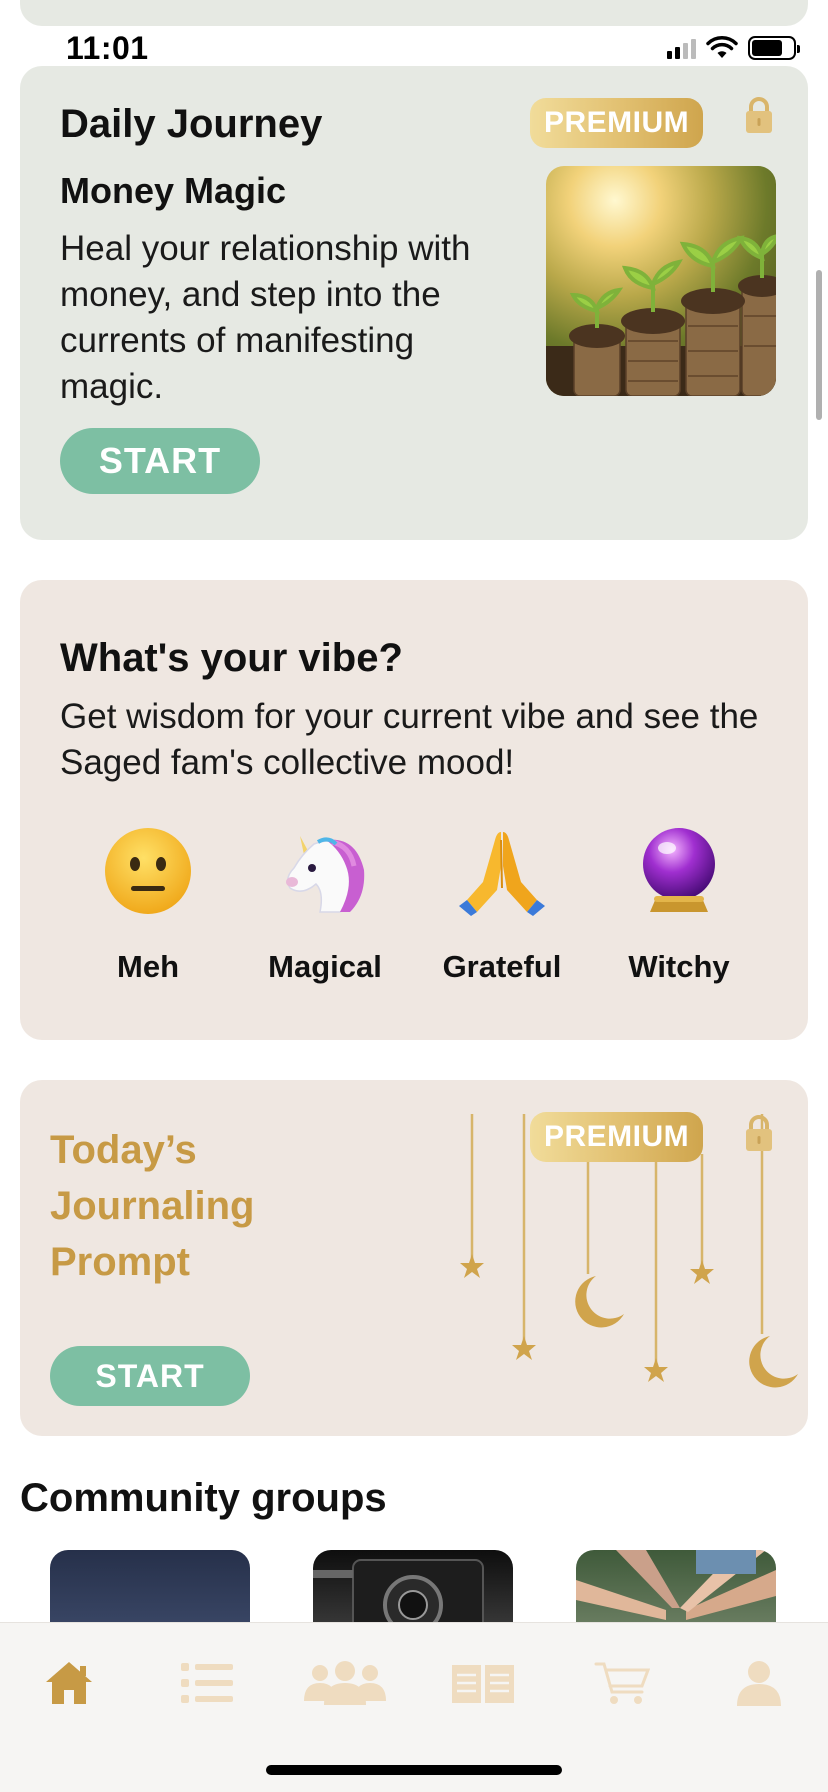  Describe the element at coordinates (107, 48) in the screenshot. I see `status-time: 11:01` at that location.